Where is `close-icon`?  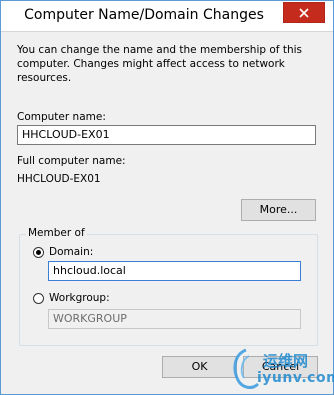
close-icon is located at coordinates (304, 12).